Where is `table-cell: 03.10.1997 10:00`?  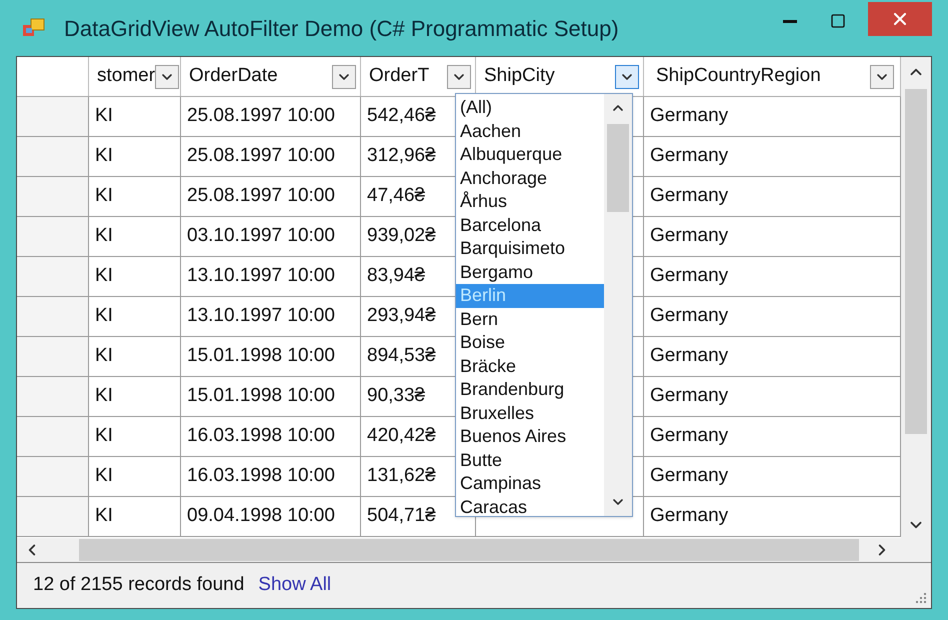 table-cell: 03.10.1997 10:00 is located at coordinates (271, 236).